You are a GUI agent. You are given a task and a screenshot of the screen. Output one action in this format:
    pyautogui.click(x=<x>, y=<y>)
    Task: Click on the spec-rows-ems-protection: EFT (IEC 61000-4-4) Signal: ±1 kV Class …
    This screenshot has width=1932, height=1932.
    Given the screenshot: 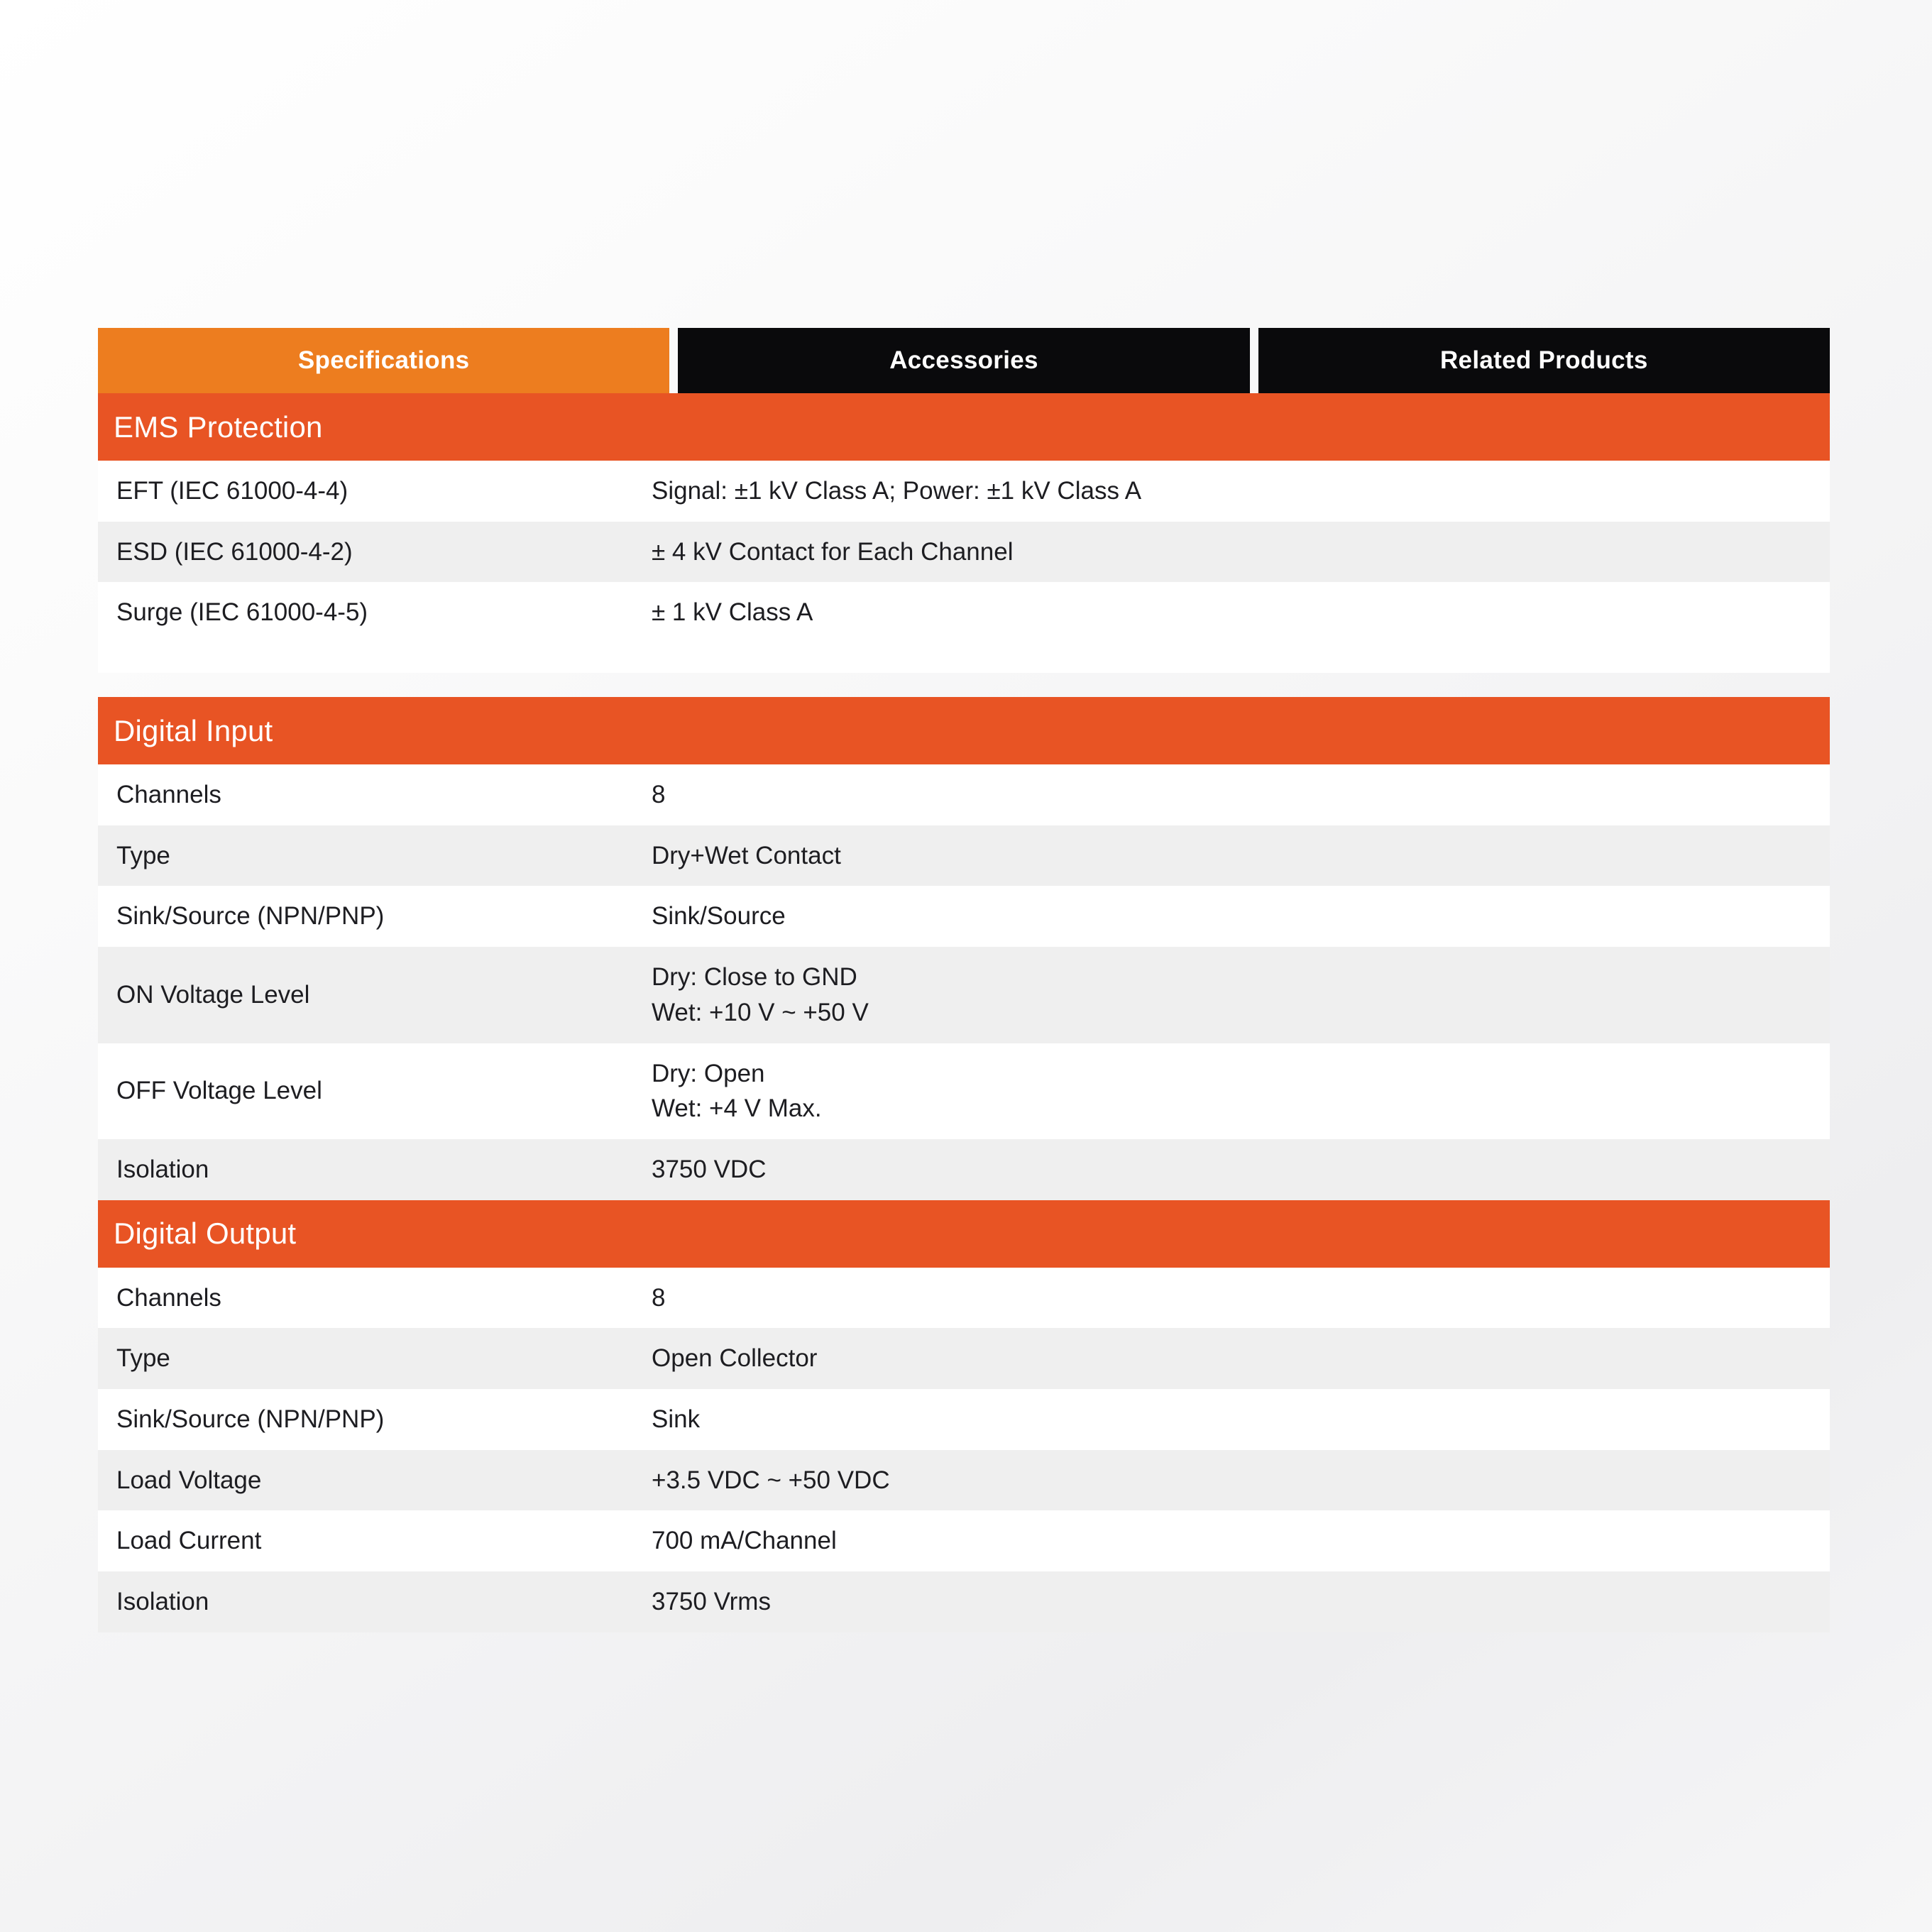 What is the action you would take?
    pyautogui.click(x=964, y=567)
    